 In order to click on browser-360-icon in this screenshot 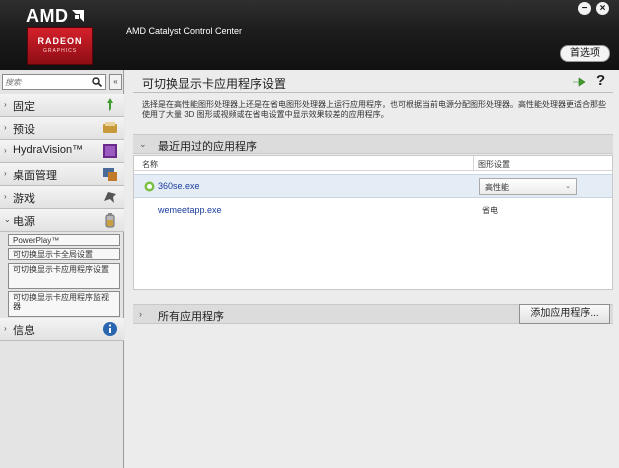, I will do `click(149, 186)`.